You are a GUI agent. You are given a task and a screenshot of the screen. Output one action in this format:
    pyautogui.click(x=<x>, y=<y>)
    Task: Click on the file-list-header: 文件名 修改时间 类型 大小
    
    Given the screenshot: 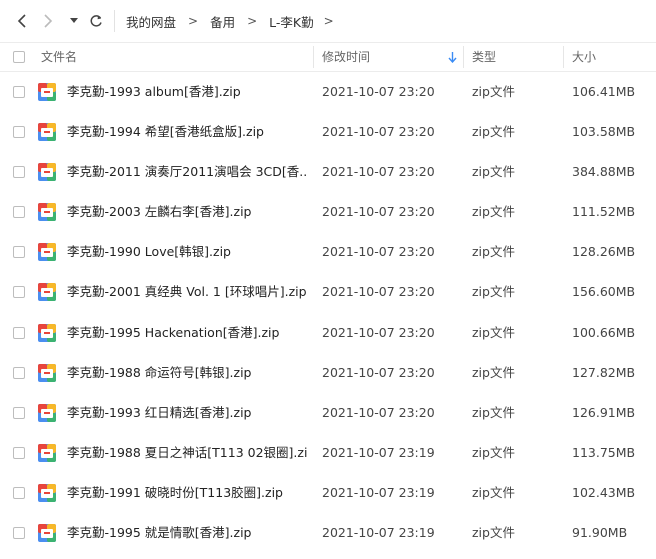 What is the action you would take?
    pyautogui.click(x=328, y=57)
    